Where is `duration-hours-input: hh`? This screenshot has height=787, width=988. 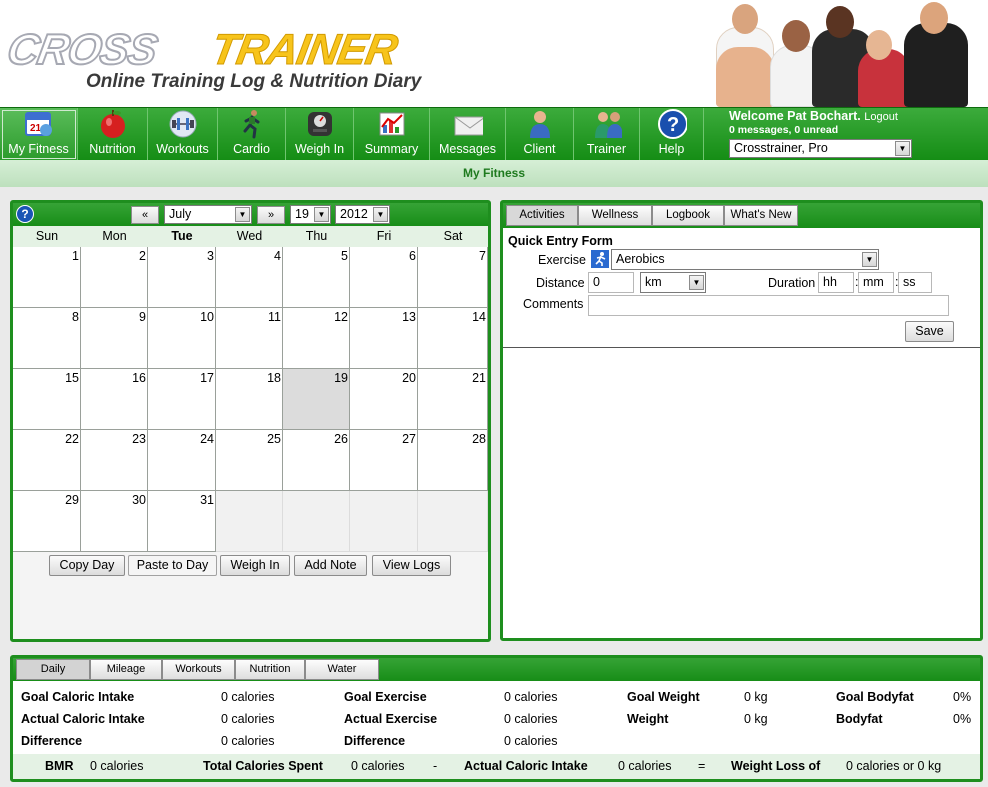
duration-hours-input: hh is located at coordinates (836, 282).